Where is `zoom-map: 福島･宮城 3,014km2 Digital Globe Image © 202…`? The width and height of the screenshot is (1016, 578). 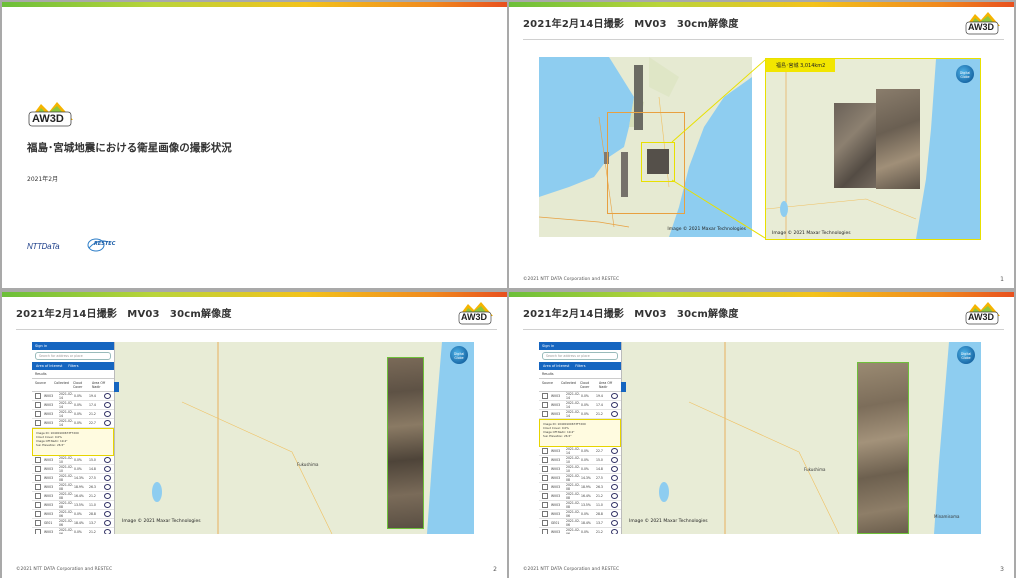 zoom-map: 福島･宮城 3,014km2 Digital Globe Image © 202… is located at coordinates (873, 149).